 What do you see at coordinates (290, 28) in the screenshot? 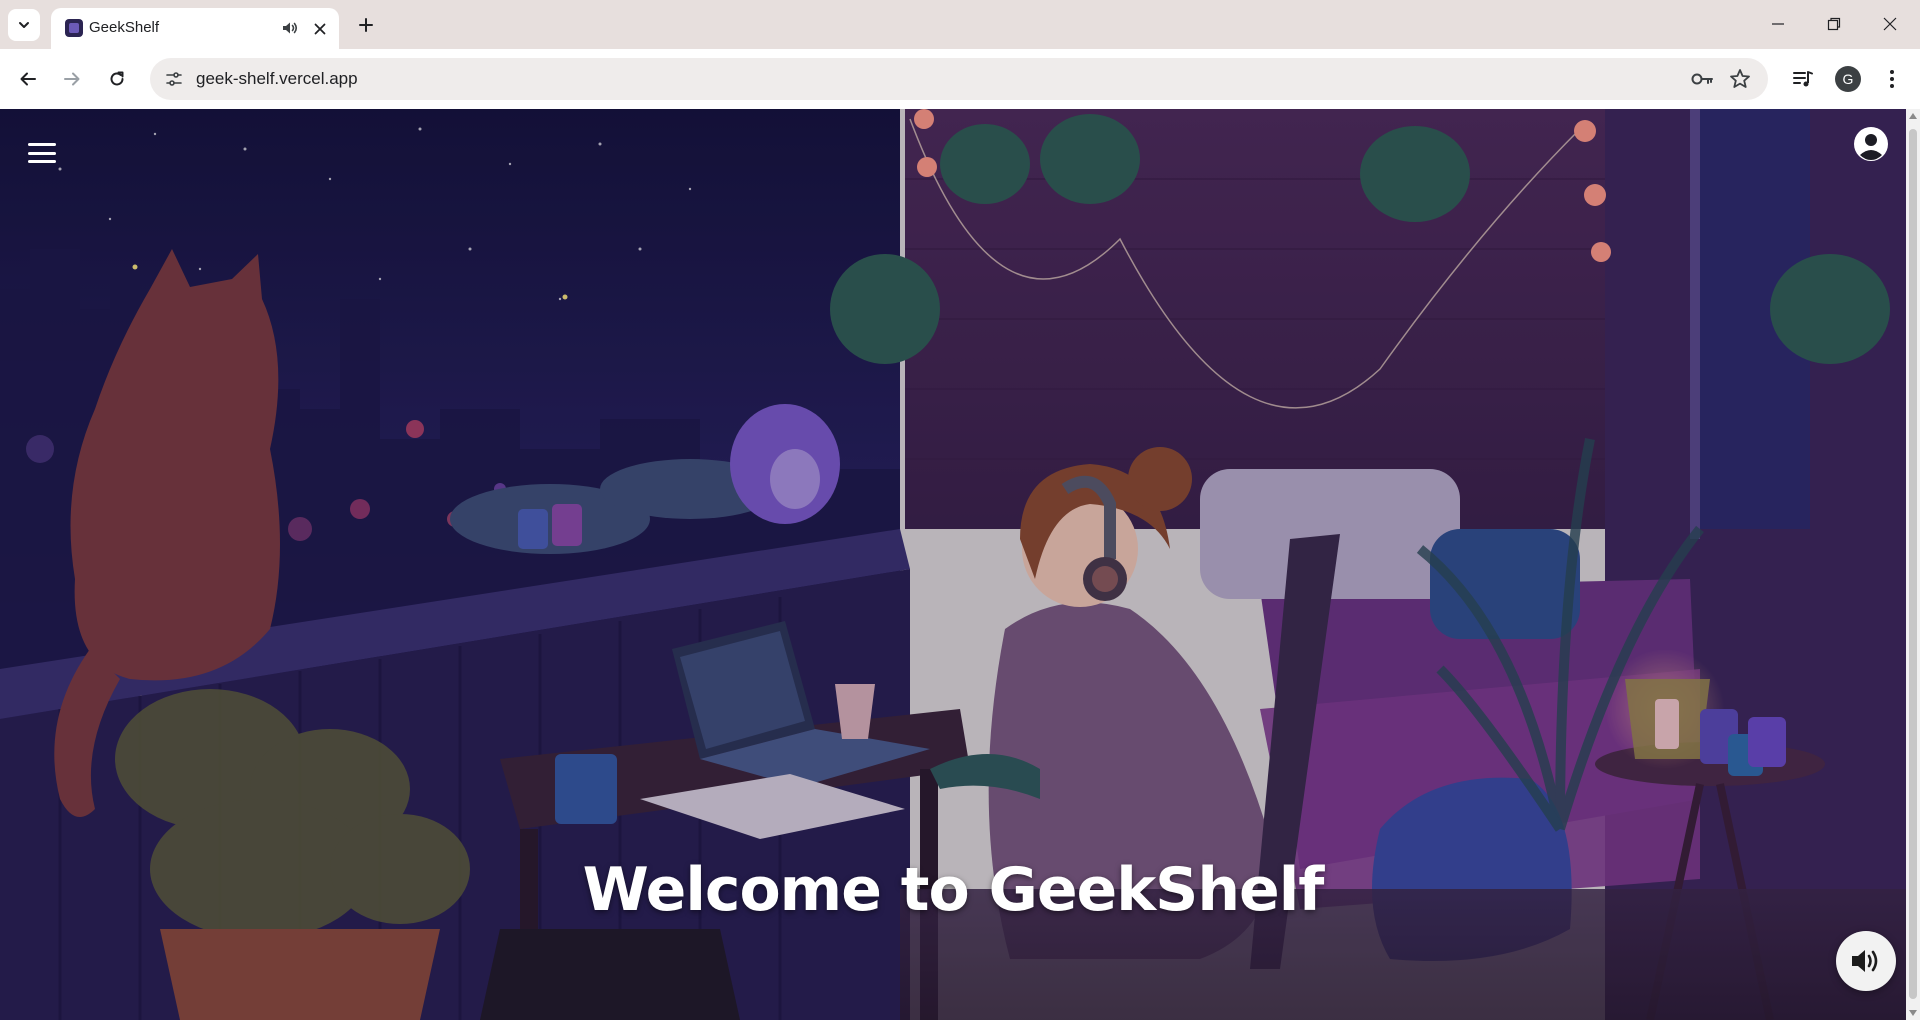
I see `speaker-icon` at bounding box center [290, 28].